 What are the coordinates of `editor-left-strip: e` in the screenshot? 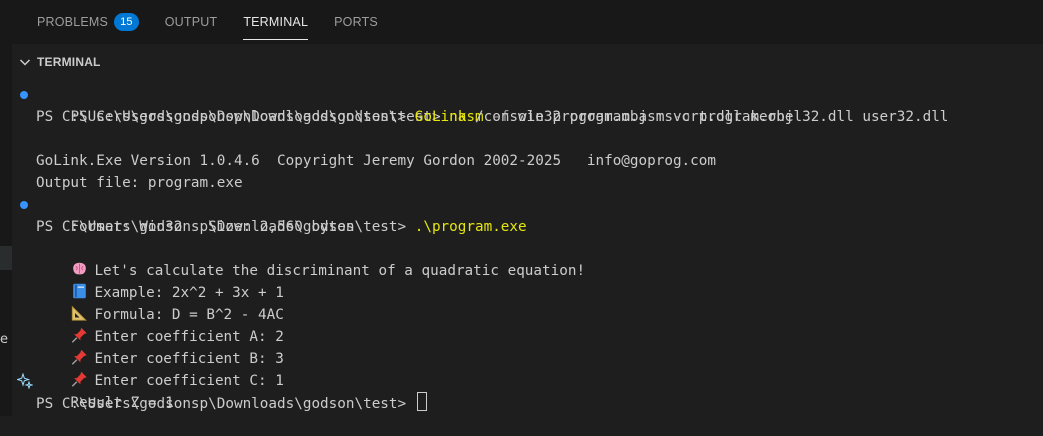 It's located at (6, 208).